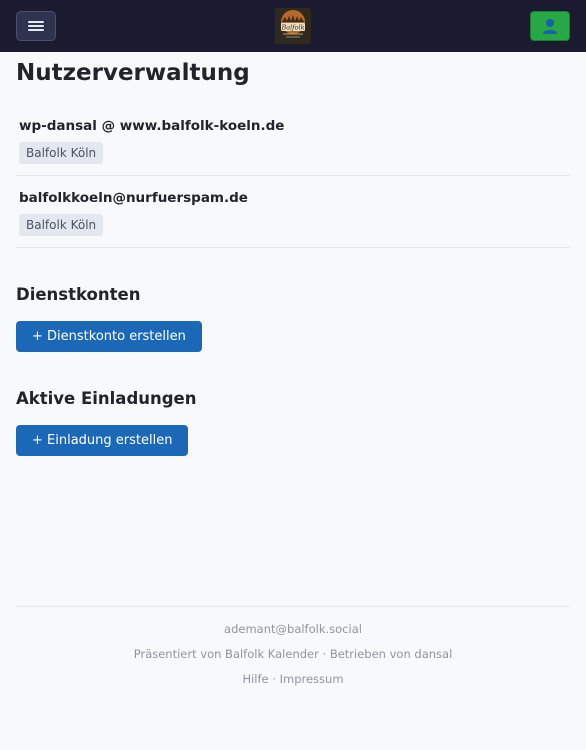 This screenshot has height=750, width=586. I want to click on presented-by-link: Präsentiert von Balfolk Kalender, so click(226, 654).